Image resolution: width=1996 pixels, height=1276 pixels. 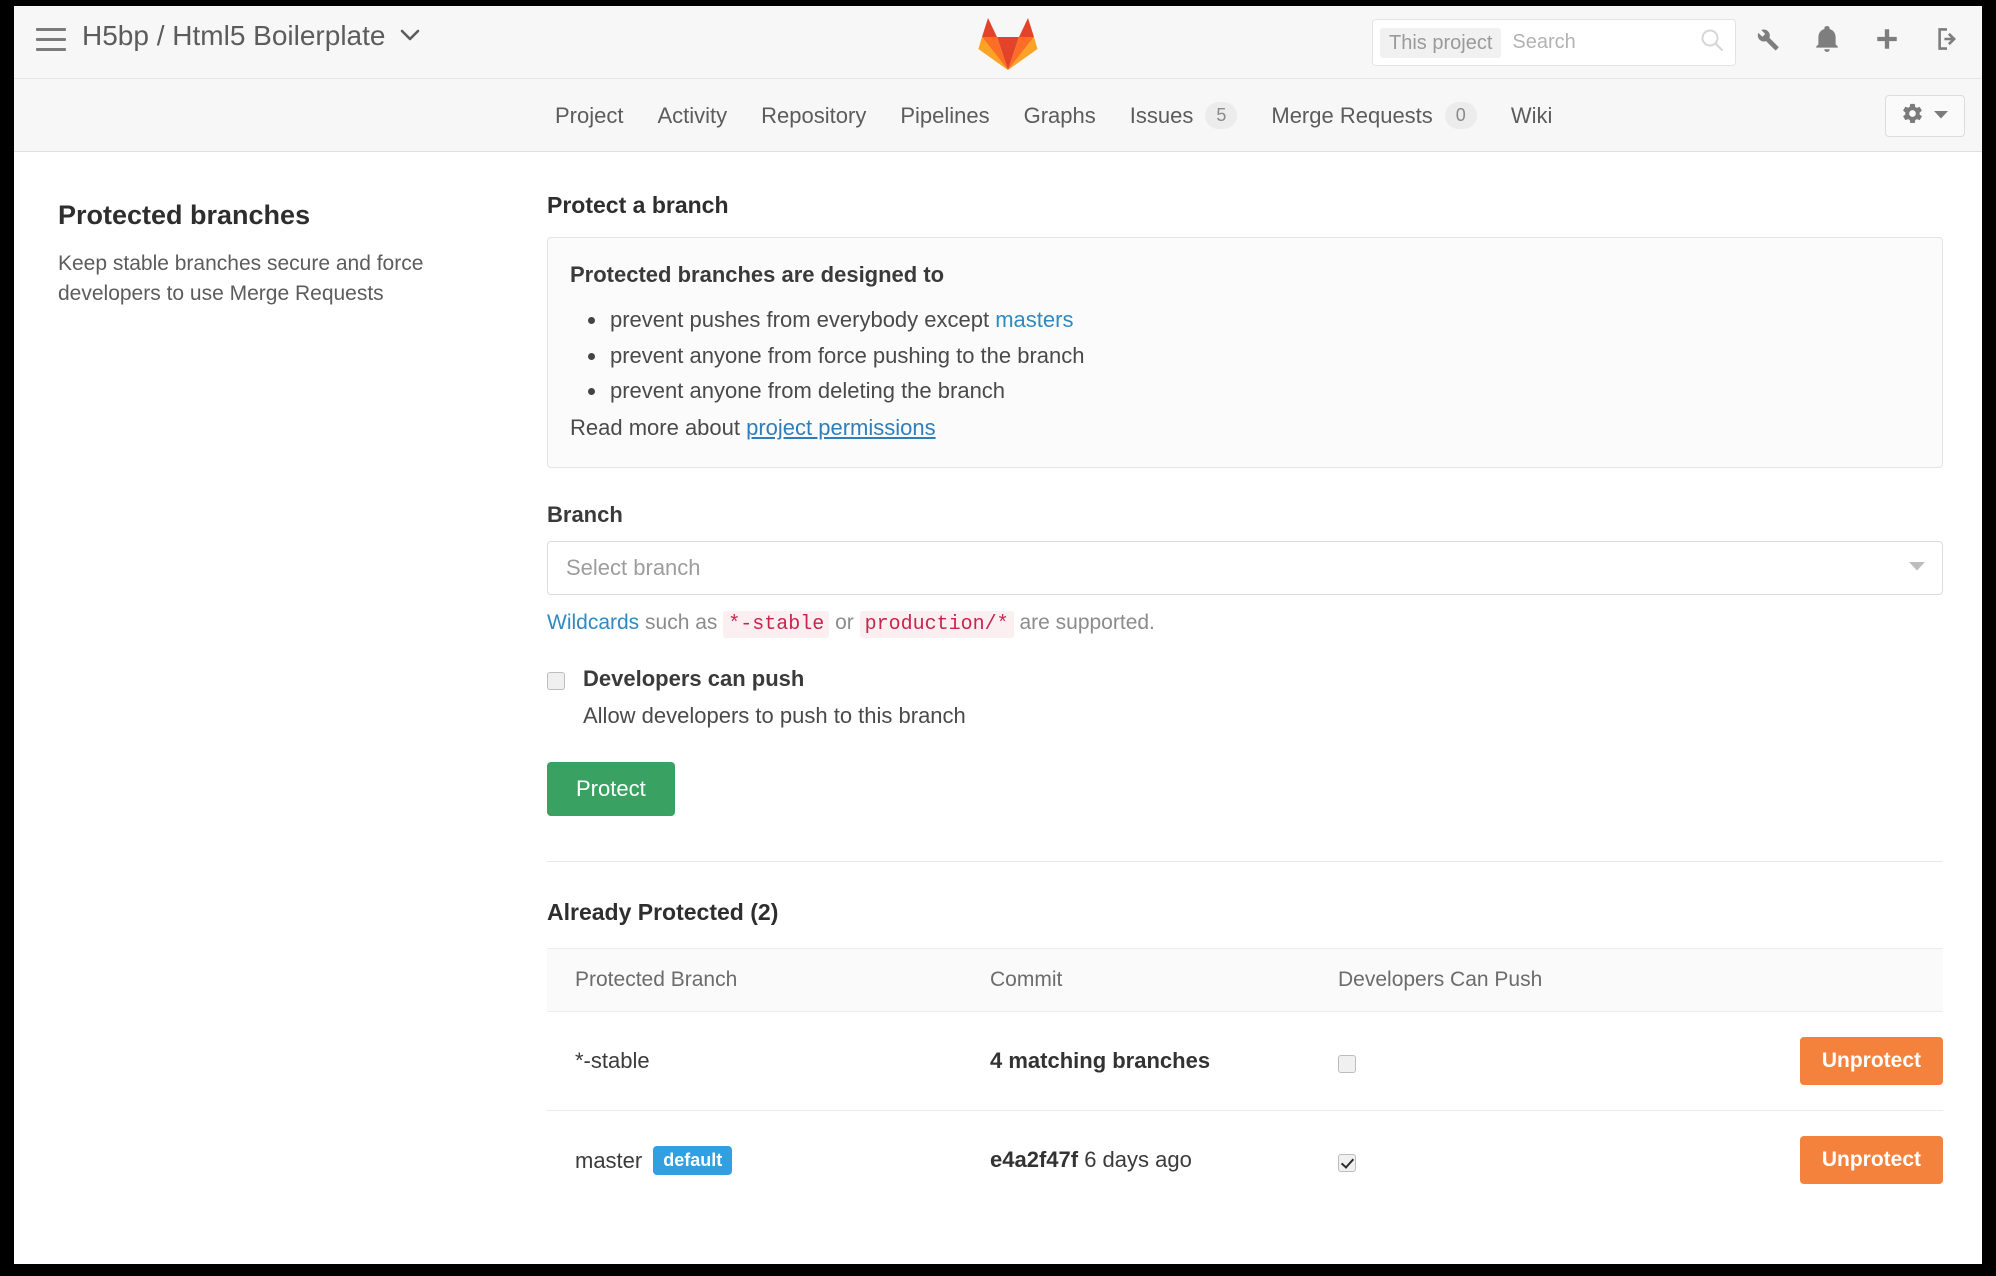 What do you see at coordinates (1857, 39) in the screenshot?
I see `header-icon-group` at bounding box center [1857, 39].